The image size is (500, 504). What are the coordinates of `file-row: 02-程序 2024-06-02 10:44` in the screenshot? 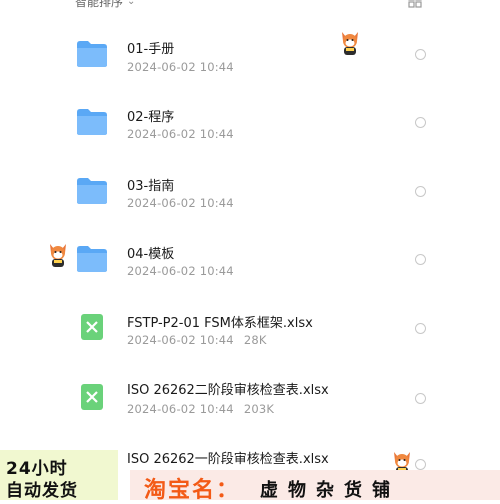 It's located at (250, 126).